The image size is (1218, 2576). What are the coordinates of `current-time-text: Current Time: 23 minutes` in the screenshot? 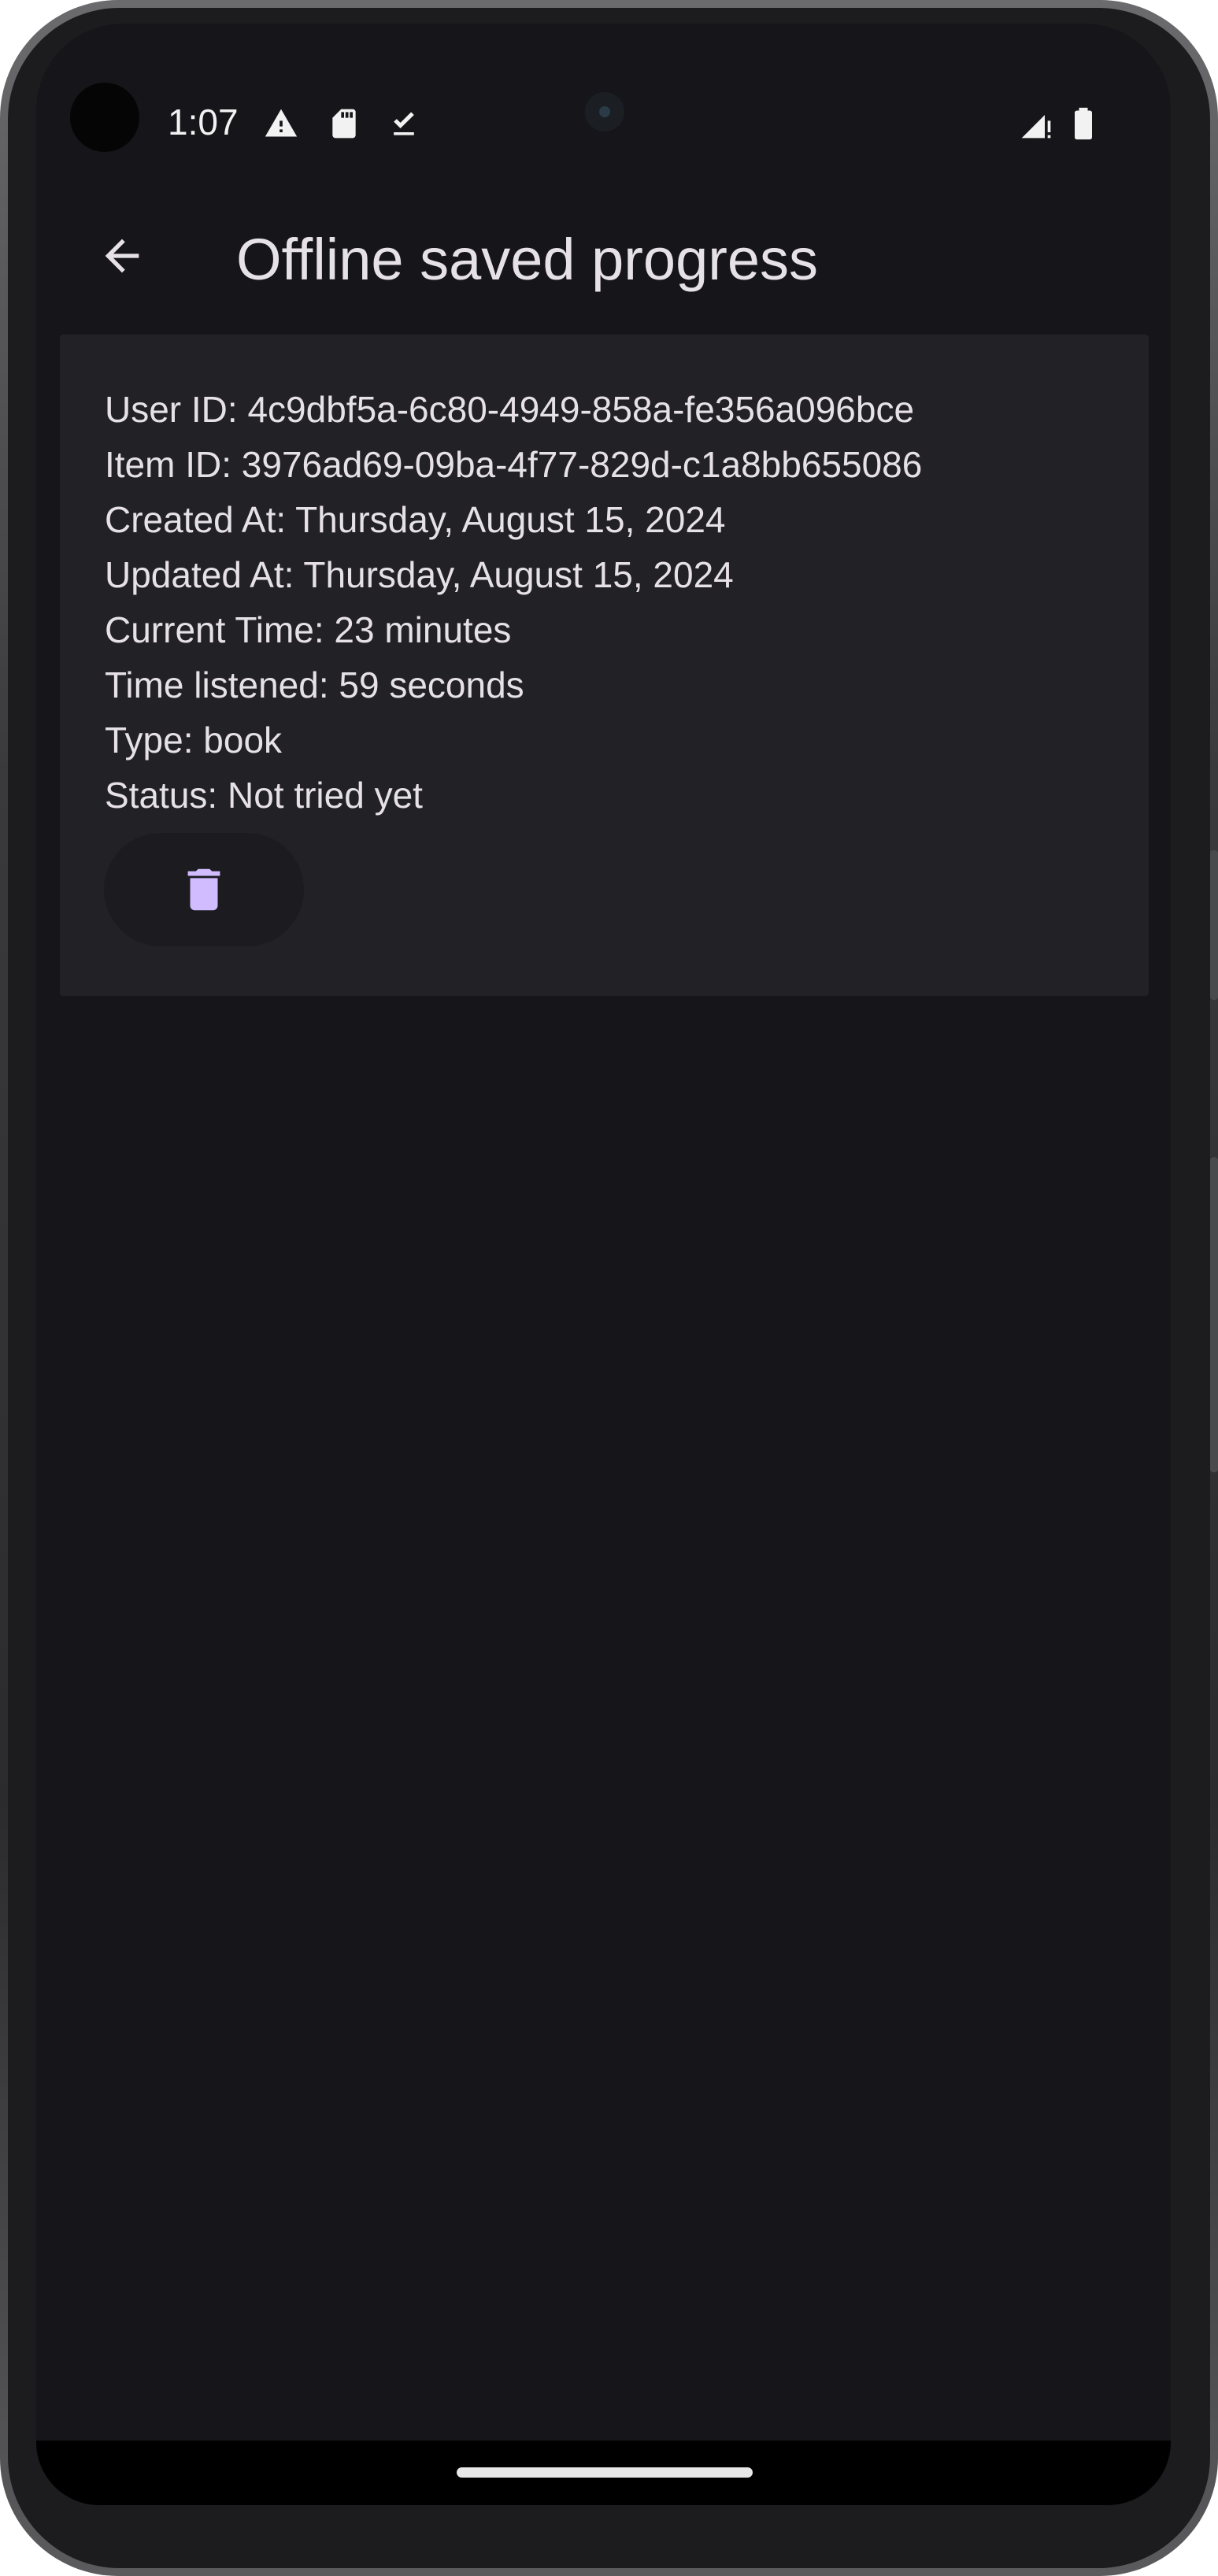 It's located at (308, 629).